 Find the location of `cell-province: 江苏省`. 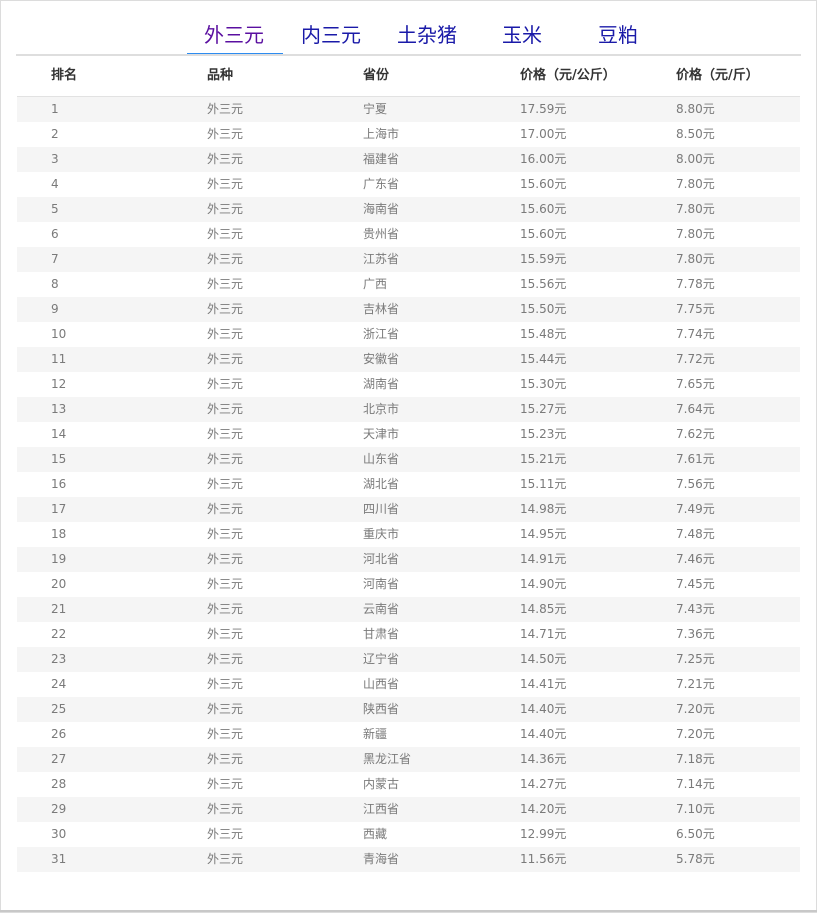

cell-province: 江苏省 is located at coordinates (381, 259).